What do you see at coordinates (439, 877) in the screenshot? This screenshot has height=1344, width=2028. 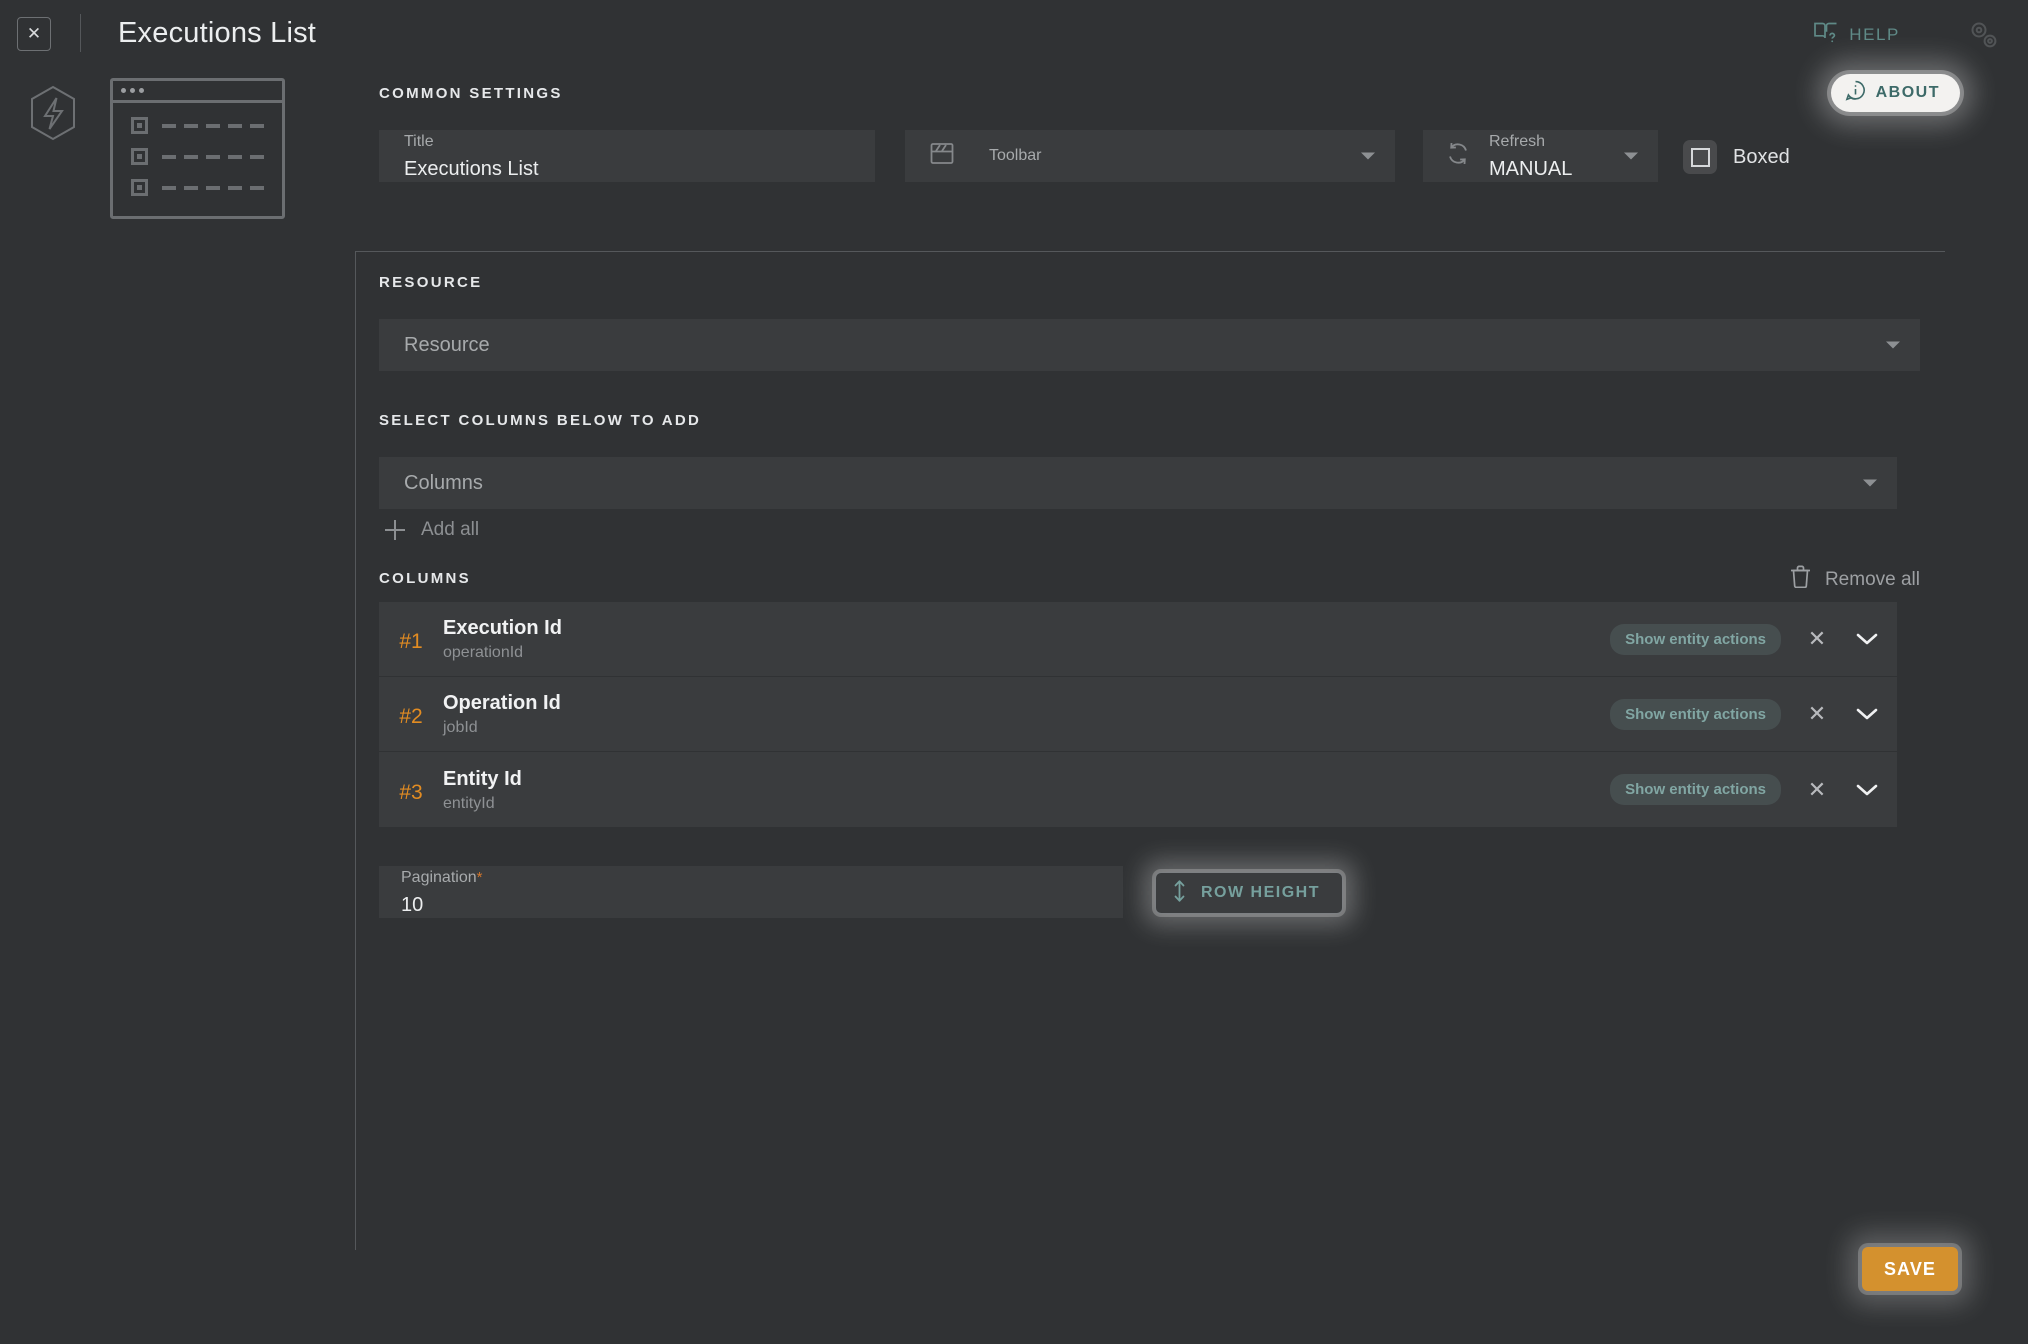 I see `pagination-label-text: Pagination` at bounding box center [439, 877].